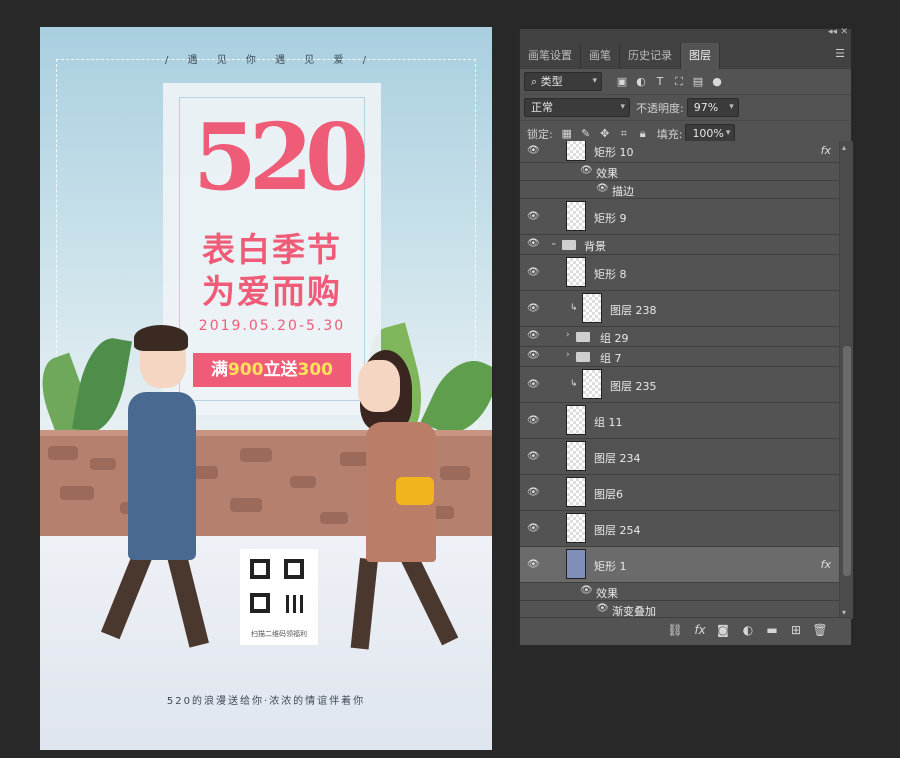  What do you see at coordinates (723, 630) in the screenshot?
I see `mask-icon: ◙` at bounding box center [723, 630].